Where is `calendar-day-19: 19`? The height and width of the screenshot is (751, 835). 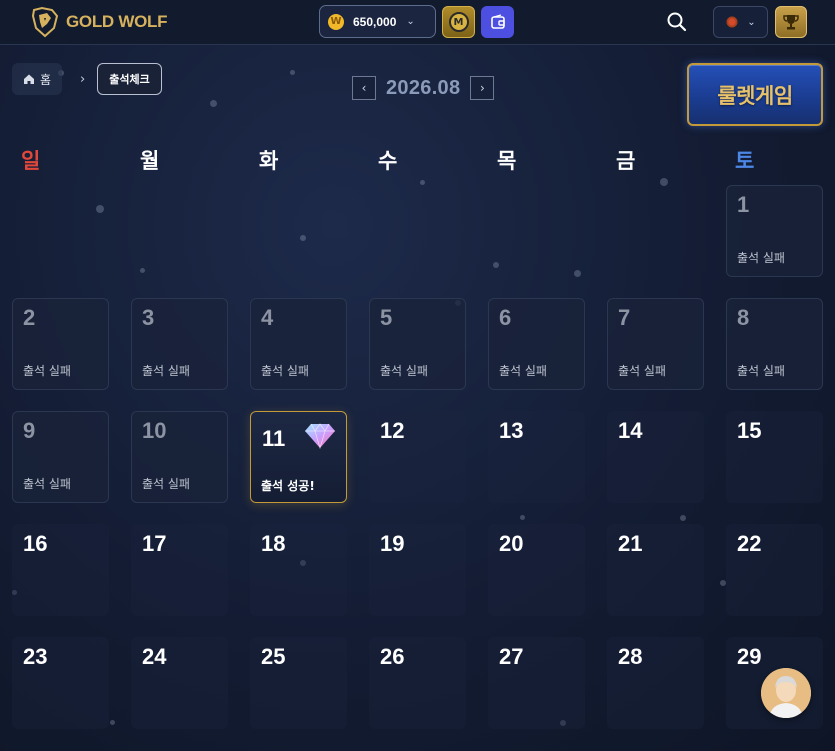
calendar-day-19: 19 is located at coordinates (417, 570).